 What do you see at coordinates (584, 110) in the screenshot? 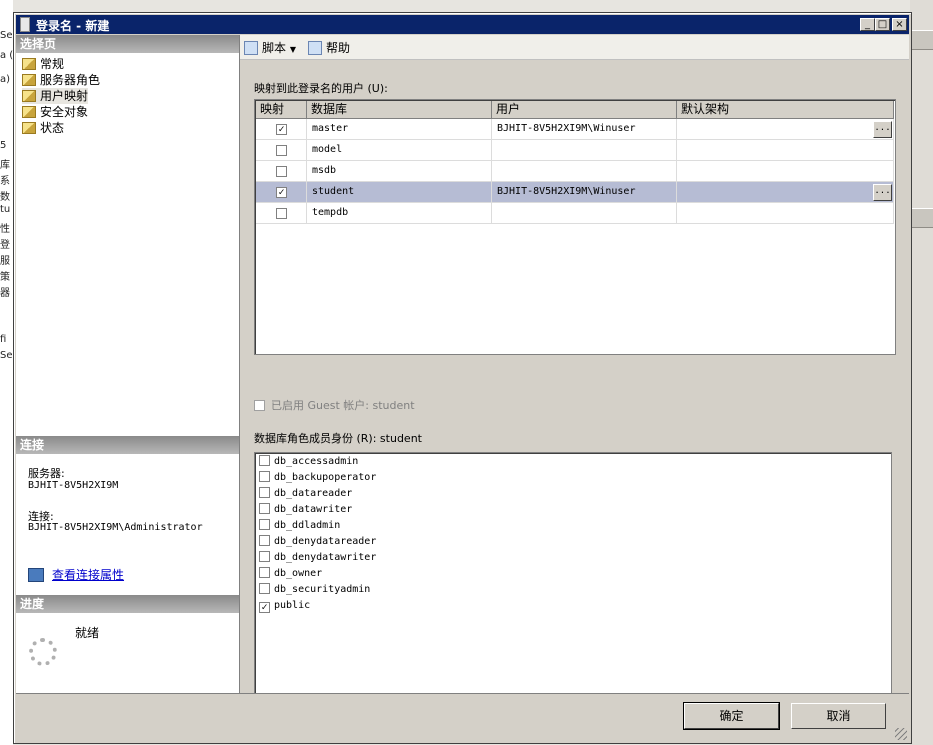
I see `column-header-user: 用户` at bounding box center [584, 110].